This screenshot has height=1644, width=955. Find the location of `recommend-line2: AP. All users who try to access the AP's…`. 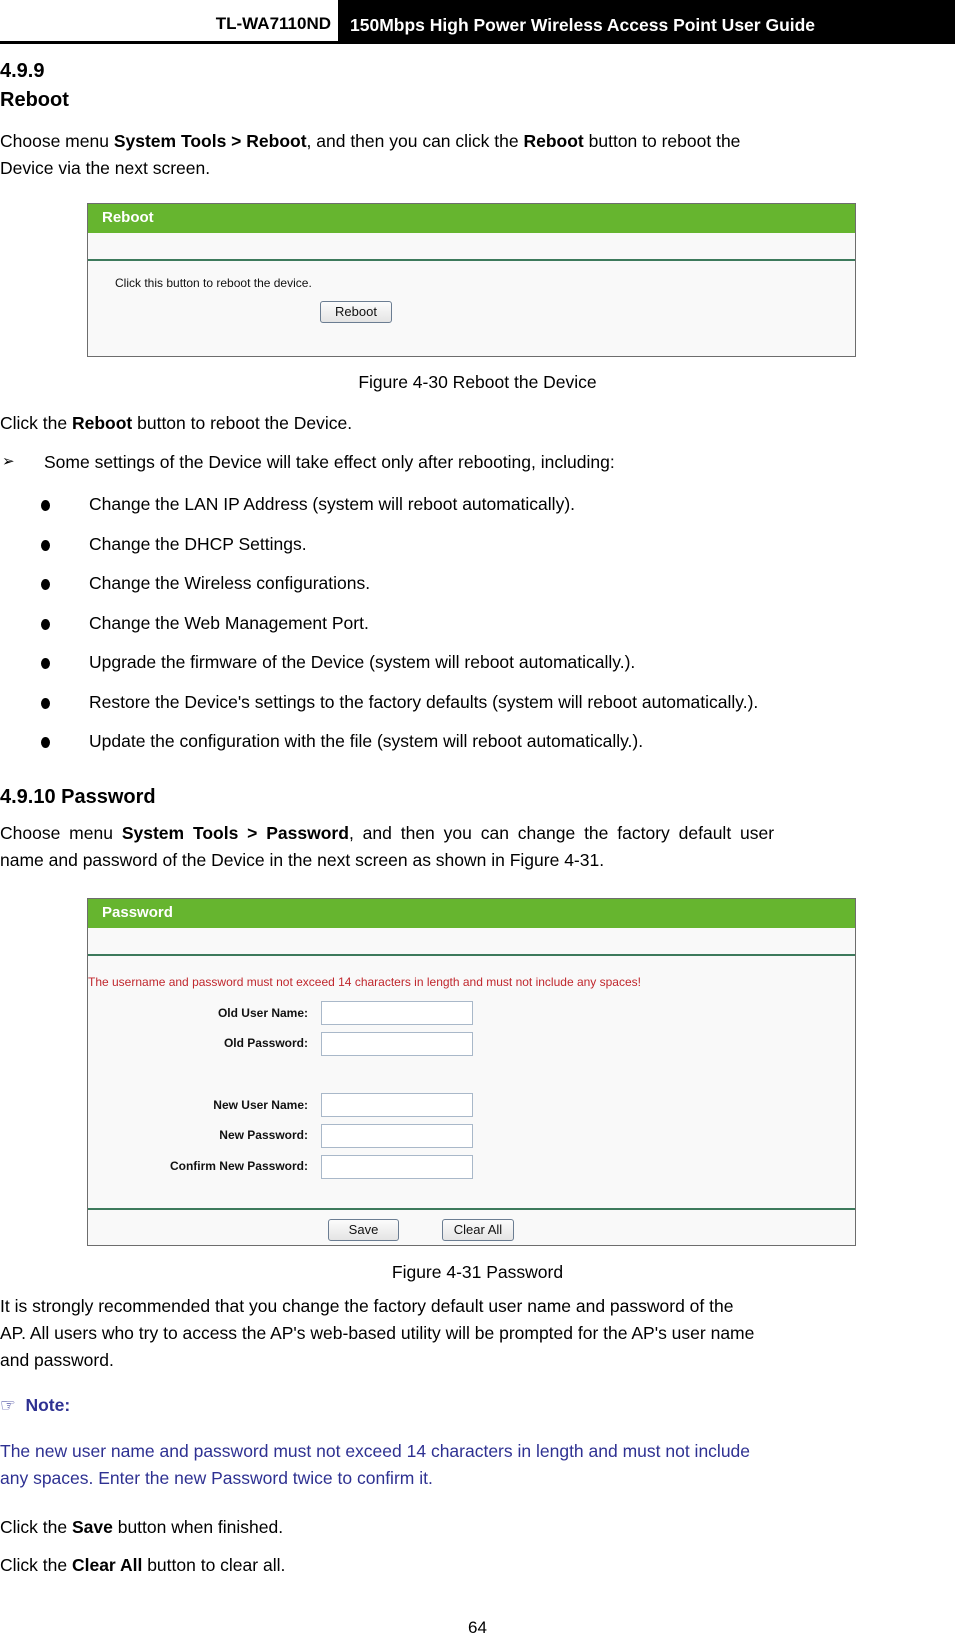

recommend-line2: AP. All users who try to access the AP's… is located at coordinates (377, 1333).